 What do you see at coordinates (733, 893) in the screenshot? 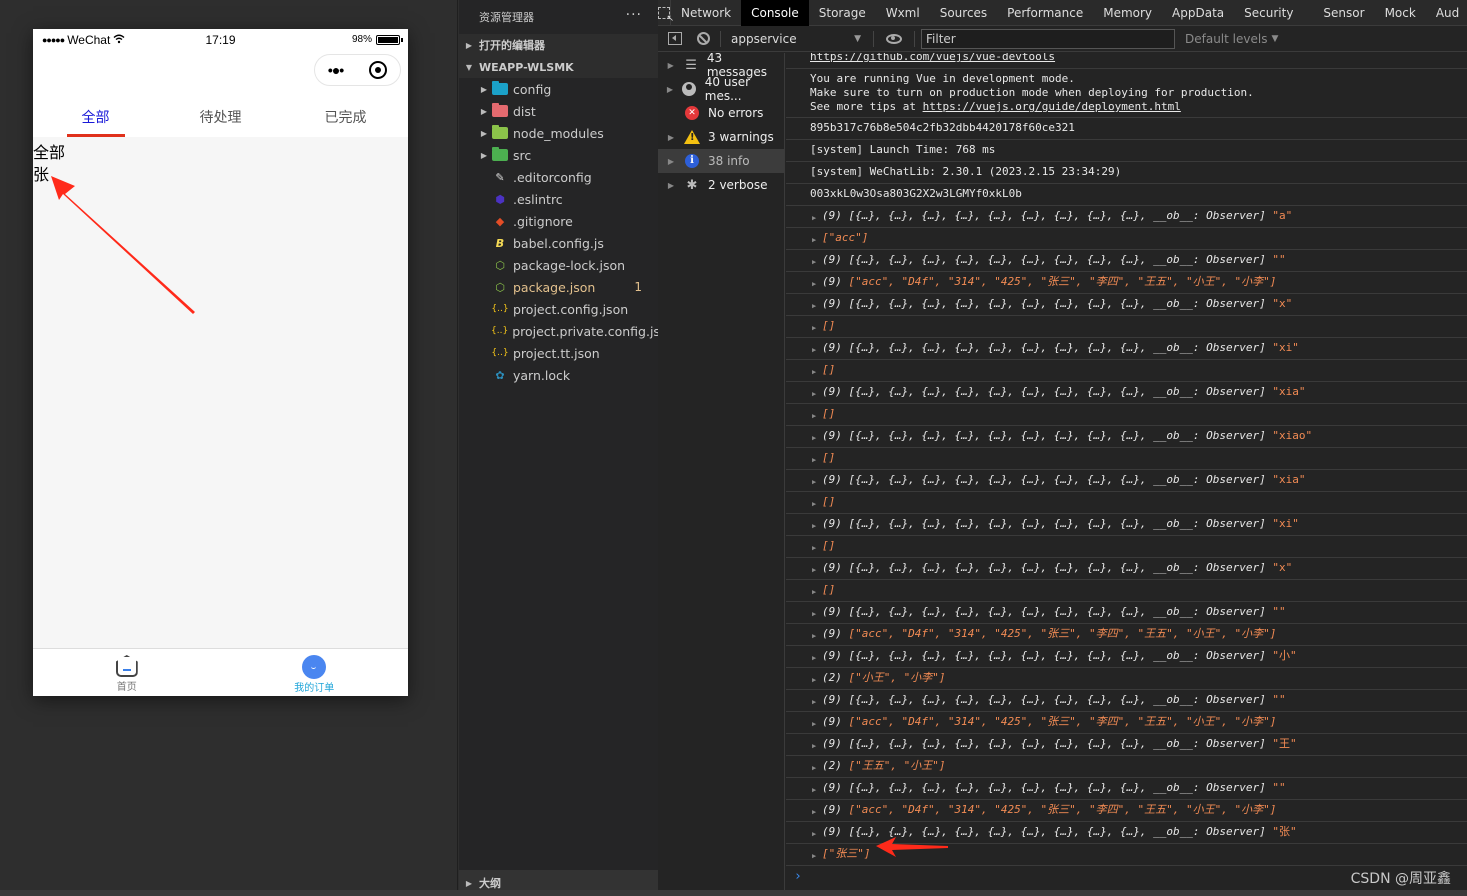
I see `bottom-border` at bounding box center [733, 893].